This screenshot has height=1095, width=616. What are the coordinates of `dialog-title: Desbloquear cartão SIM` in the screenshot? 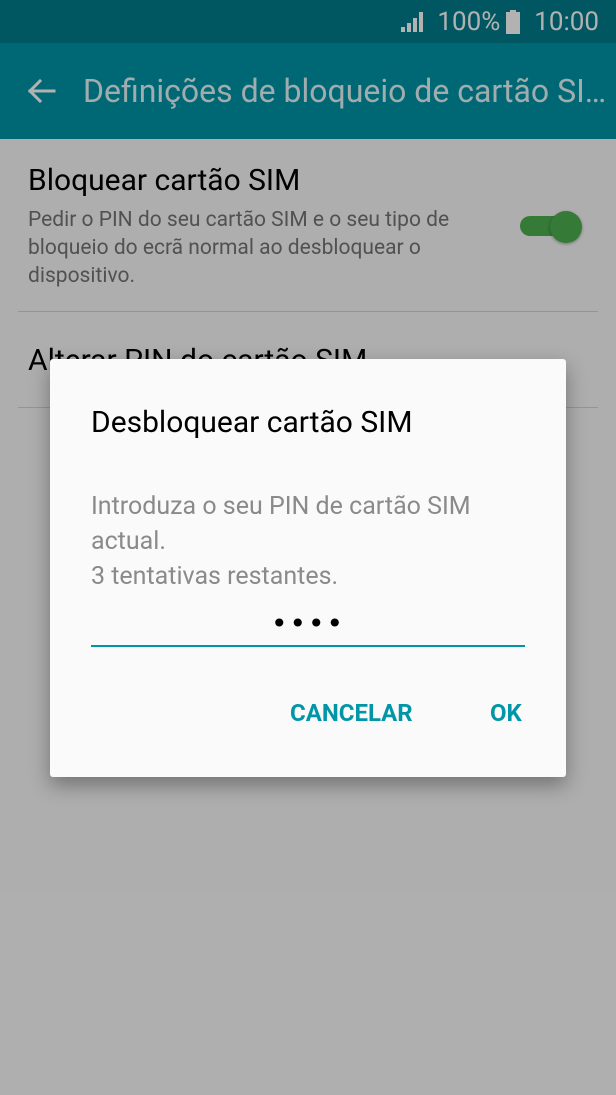 It's located at (252, 422).